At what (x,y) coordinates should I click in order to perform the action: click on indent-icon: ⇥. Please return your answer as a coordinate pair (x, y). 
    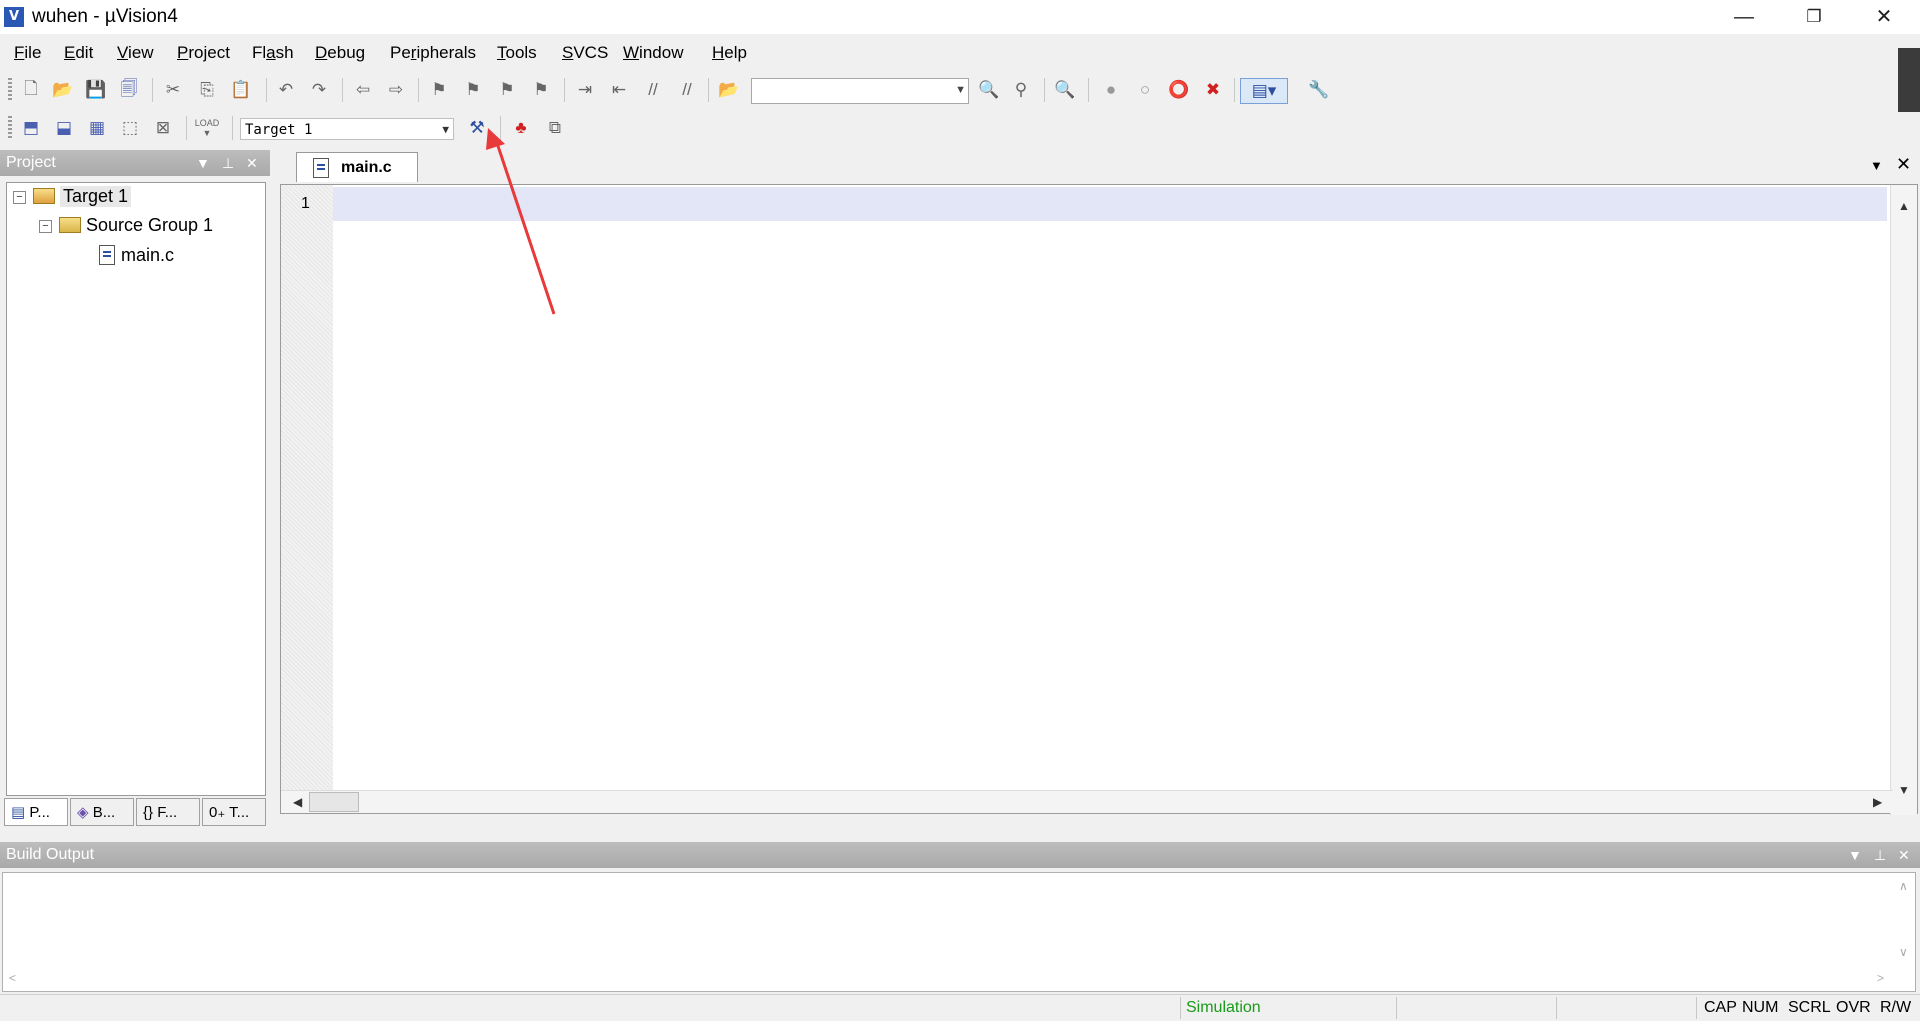
    Looking at the image, I should click on (585, 90).